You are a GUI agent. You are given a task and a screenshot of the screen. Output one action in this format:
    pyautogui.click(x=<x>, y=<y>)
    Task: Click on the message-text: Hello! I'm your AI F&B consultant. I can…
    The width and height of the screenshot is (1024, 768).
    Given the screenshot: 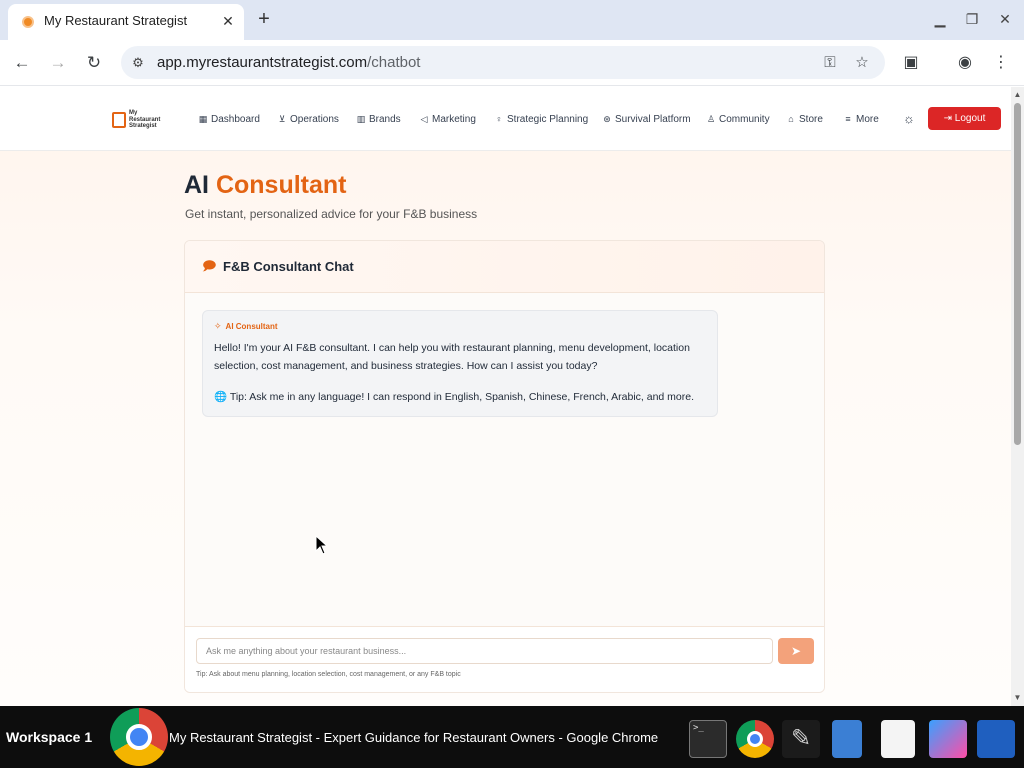 What is the action you would take?
    pyautogui.click(x=452, y=357)
    